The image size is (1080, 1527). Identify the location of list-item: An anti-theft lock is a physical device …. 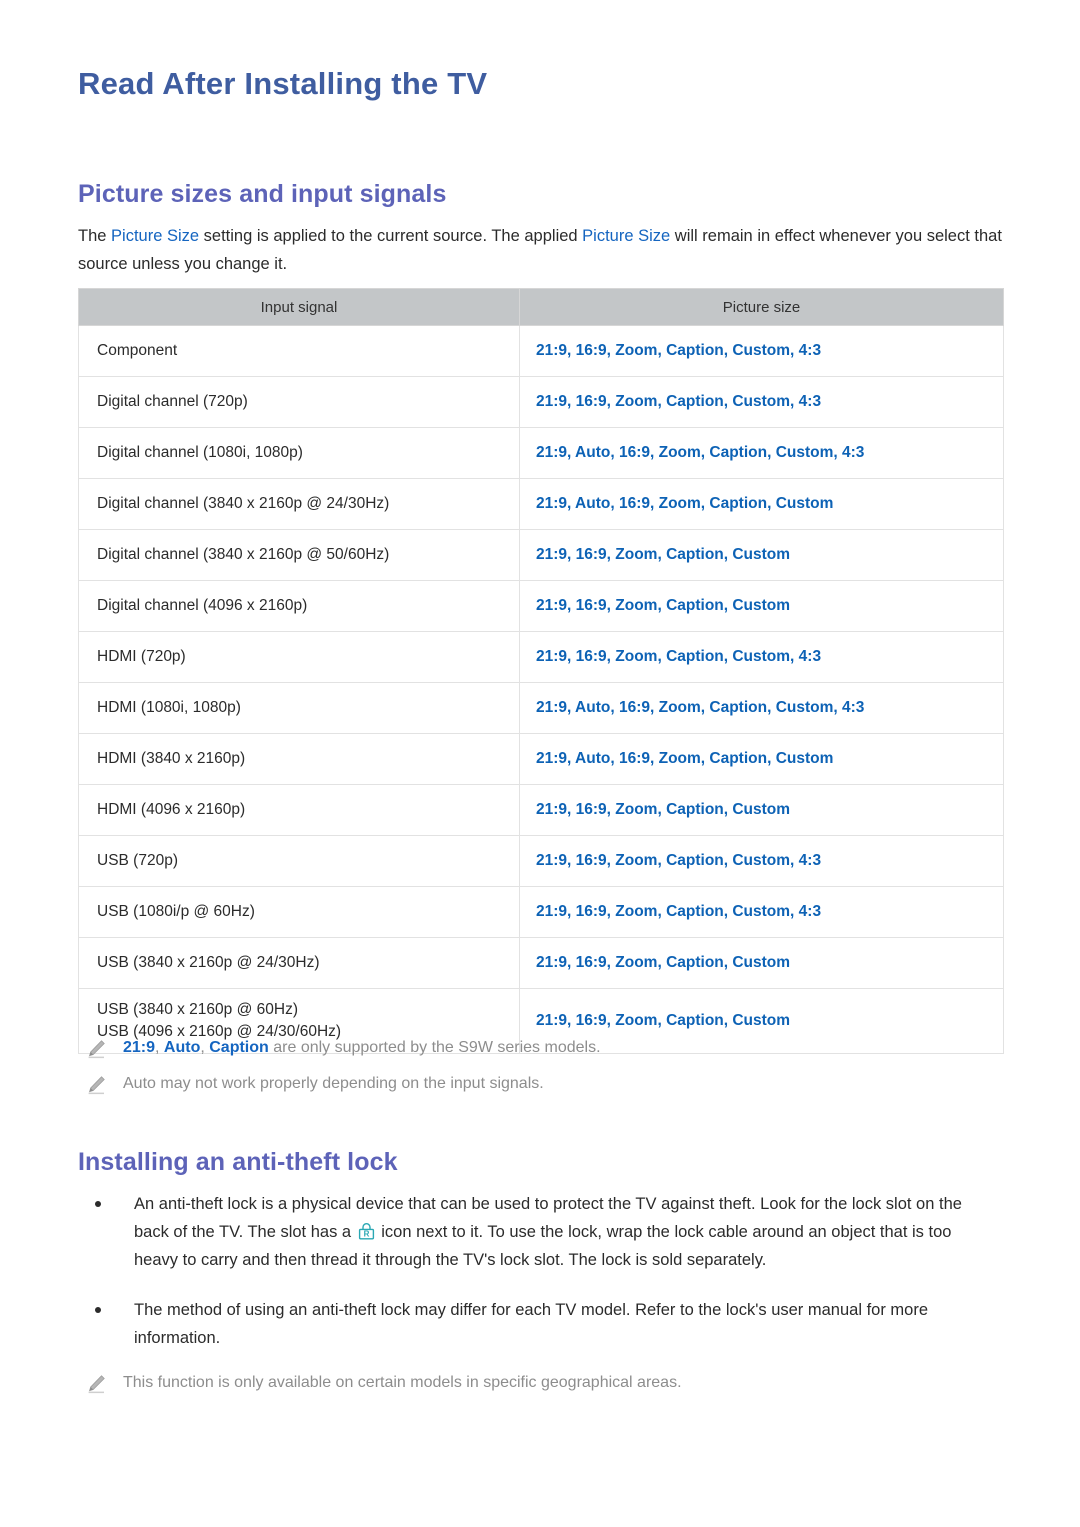
(547, 1232).